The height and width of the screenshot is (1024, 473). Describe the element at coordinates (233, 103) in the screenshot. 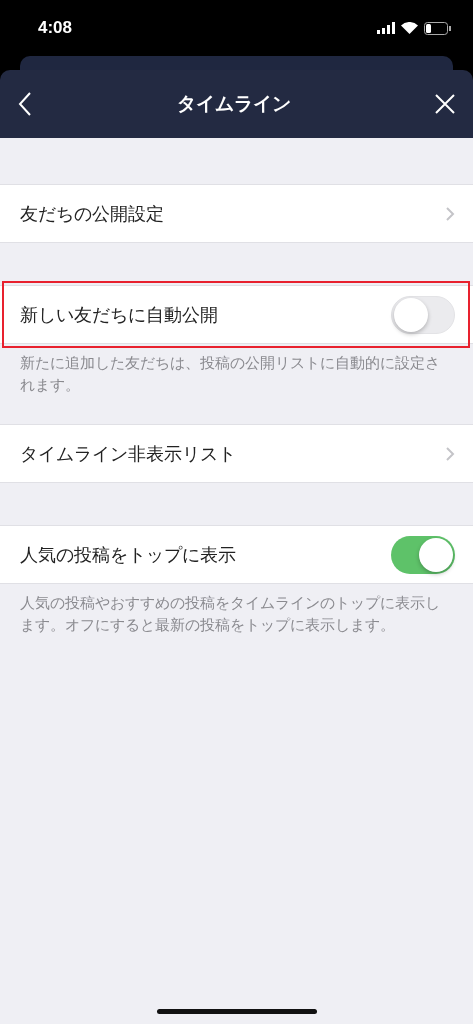

I see `window-title: タイムライン` at that location.